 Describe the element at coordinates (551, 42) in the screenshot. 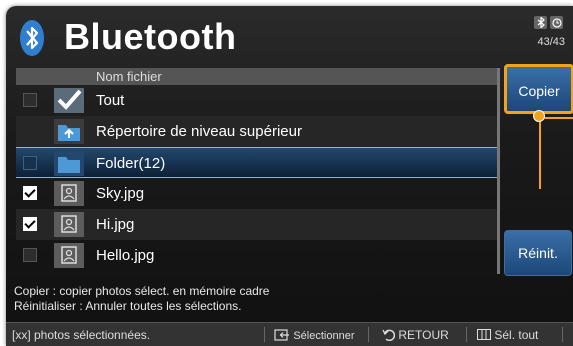

I see `item-count: 43/43` at that location.